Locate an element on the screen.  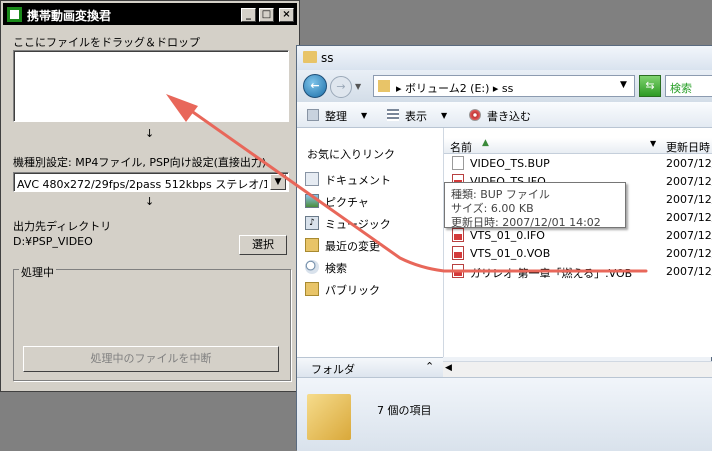
sort-ascending-icon: ▲ is located at coordinates (485, 143).